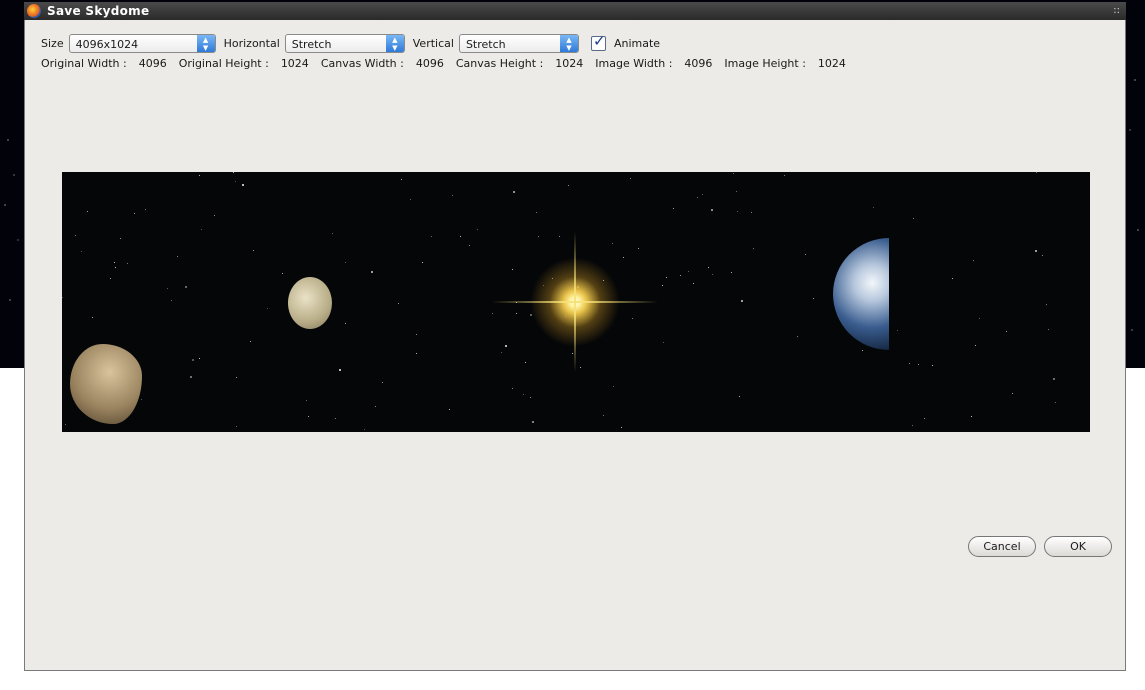  What do you see at coordinates (1002, 546) in the screenshot?
I see `cancel-button: Cancel` at bounding box center [1002, 546].